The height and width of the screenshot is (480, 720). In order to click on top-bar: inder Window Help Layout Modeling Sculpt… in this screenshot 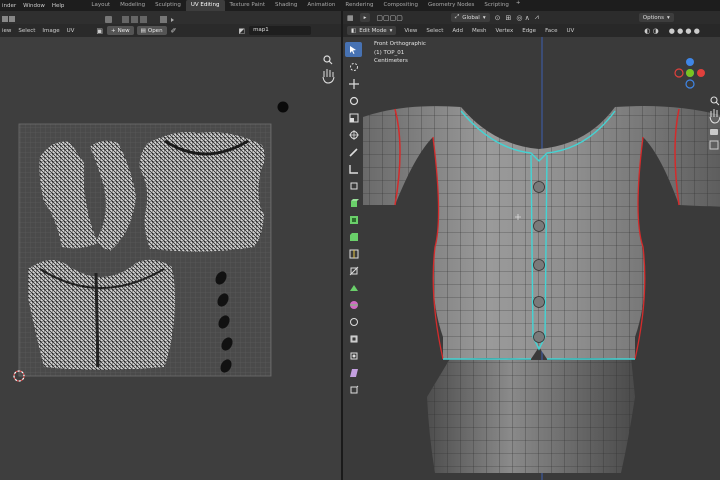, I will do `click(360, 5)`.